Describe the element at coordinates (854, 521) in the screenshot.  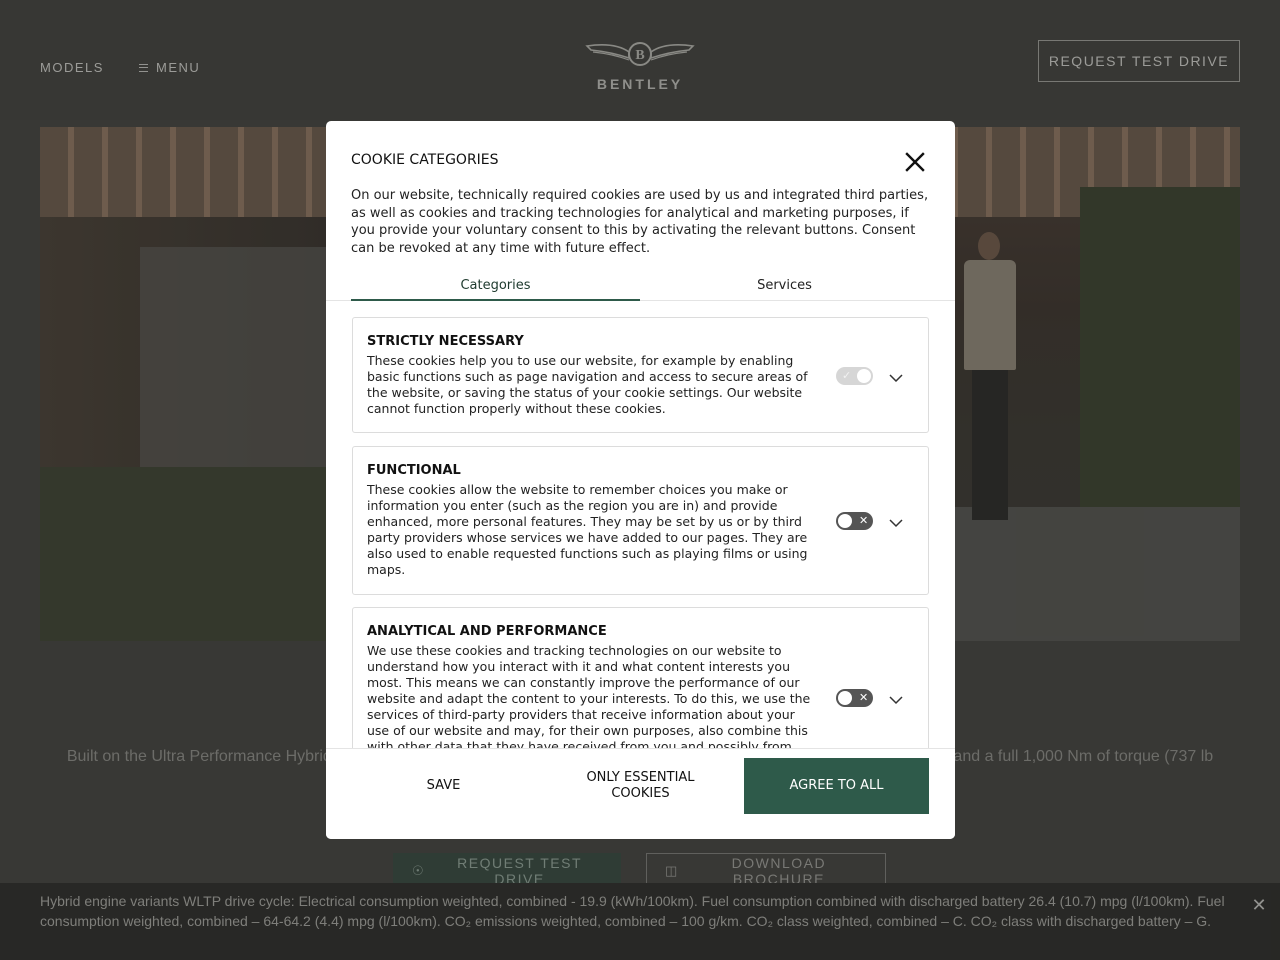
I see `functional-toggle: ✕` at that location.